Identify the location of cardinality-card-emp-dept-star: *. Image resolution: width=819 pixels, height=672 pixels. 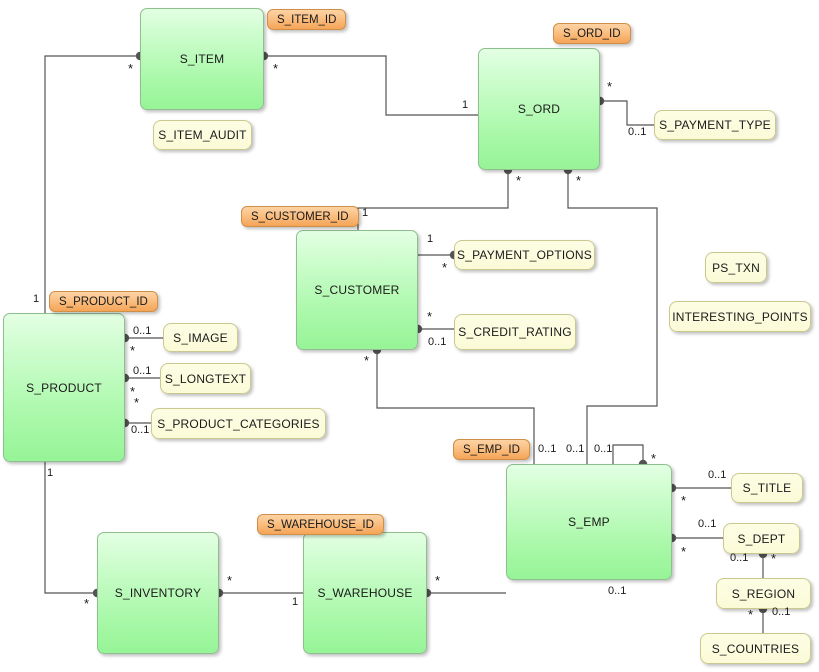
(684, 551).